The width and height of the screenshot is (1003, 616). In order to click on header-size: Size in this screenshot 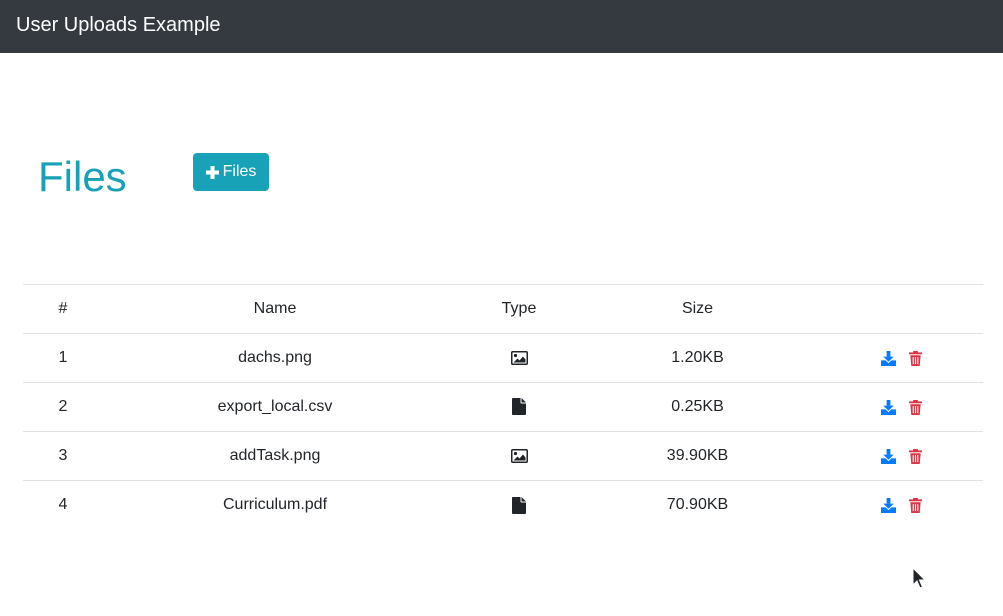, I will do `click(697, 309)`.